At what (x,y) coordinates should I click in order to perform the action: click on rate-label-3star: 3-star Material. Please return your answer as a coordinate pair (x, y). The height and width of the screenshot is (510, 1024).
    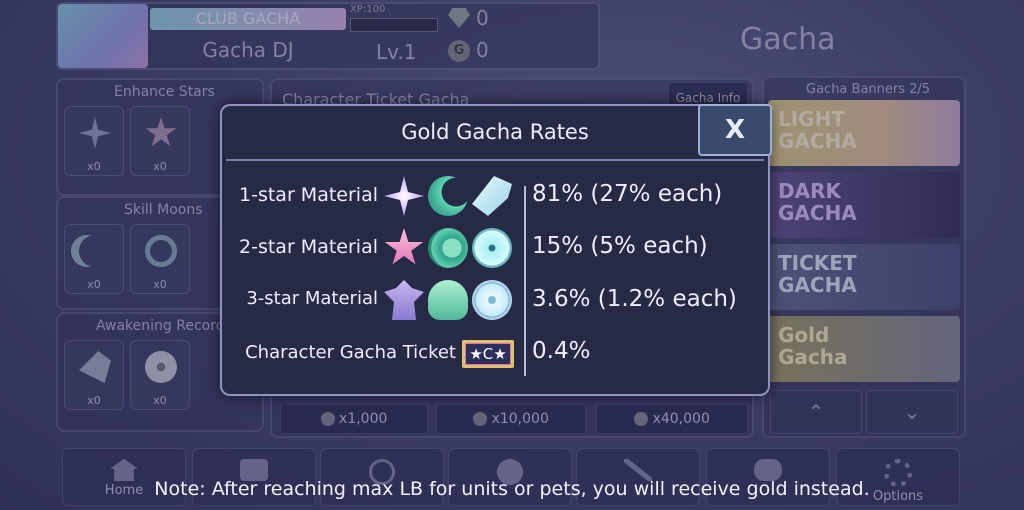
    Looking at the image, I should click on (312, 298).